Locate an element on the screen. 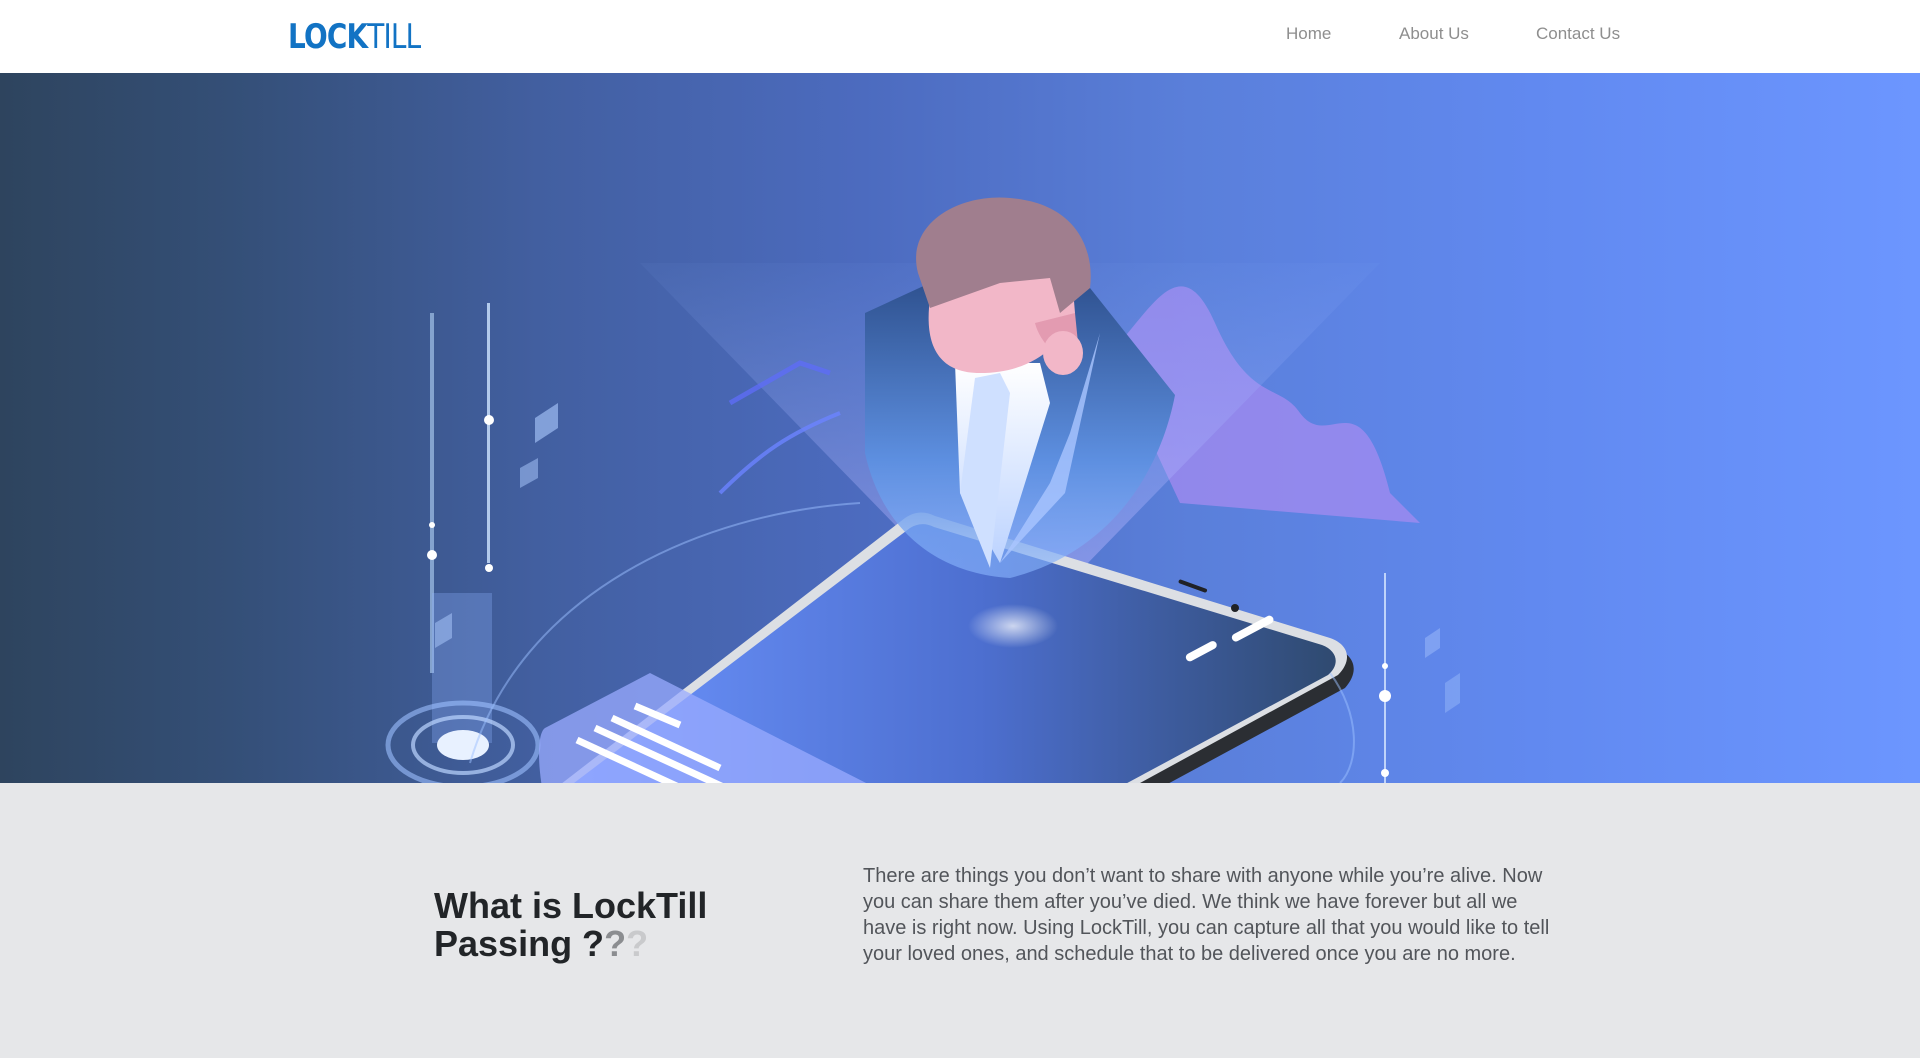  locktill-logo: LOCK TILL is located at coordinates (354, 37).